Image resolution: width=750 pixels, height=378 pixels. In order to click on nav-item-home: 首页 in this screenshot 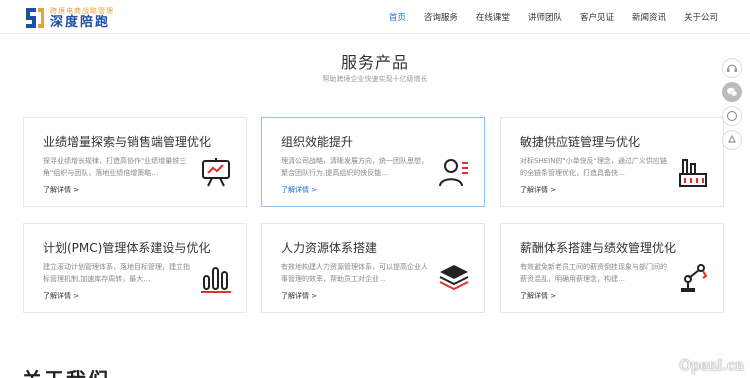, I will do `click(397, 17)`.